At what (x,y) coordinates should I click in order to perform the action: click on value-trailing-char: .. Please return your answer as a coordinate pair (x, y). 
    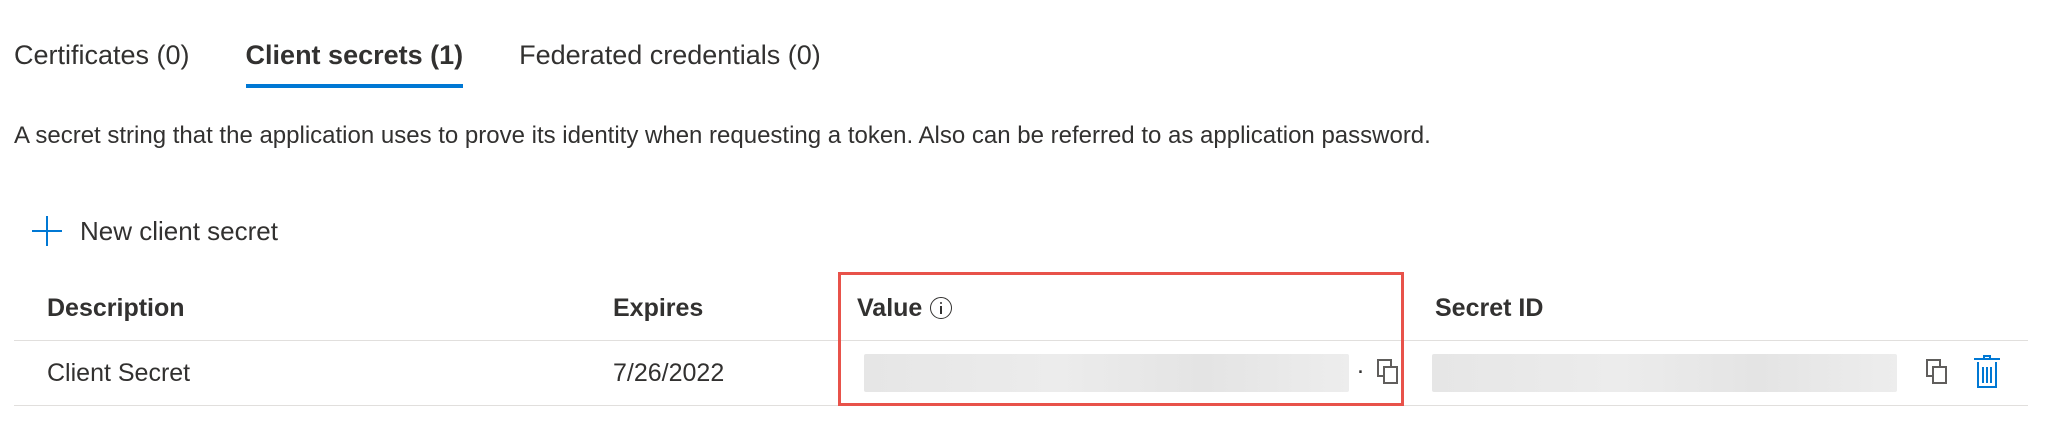
    Looking at the image, I should click on (1360, 365).